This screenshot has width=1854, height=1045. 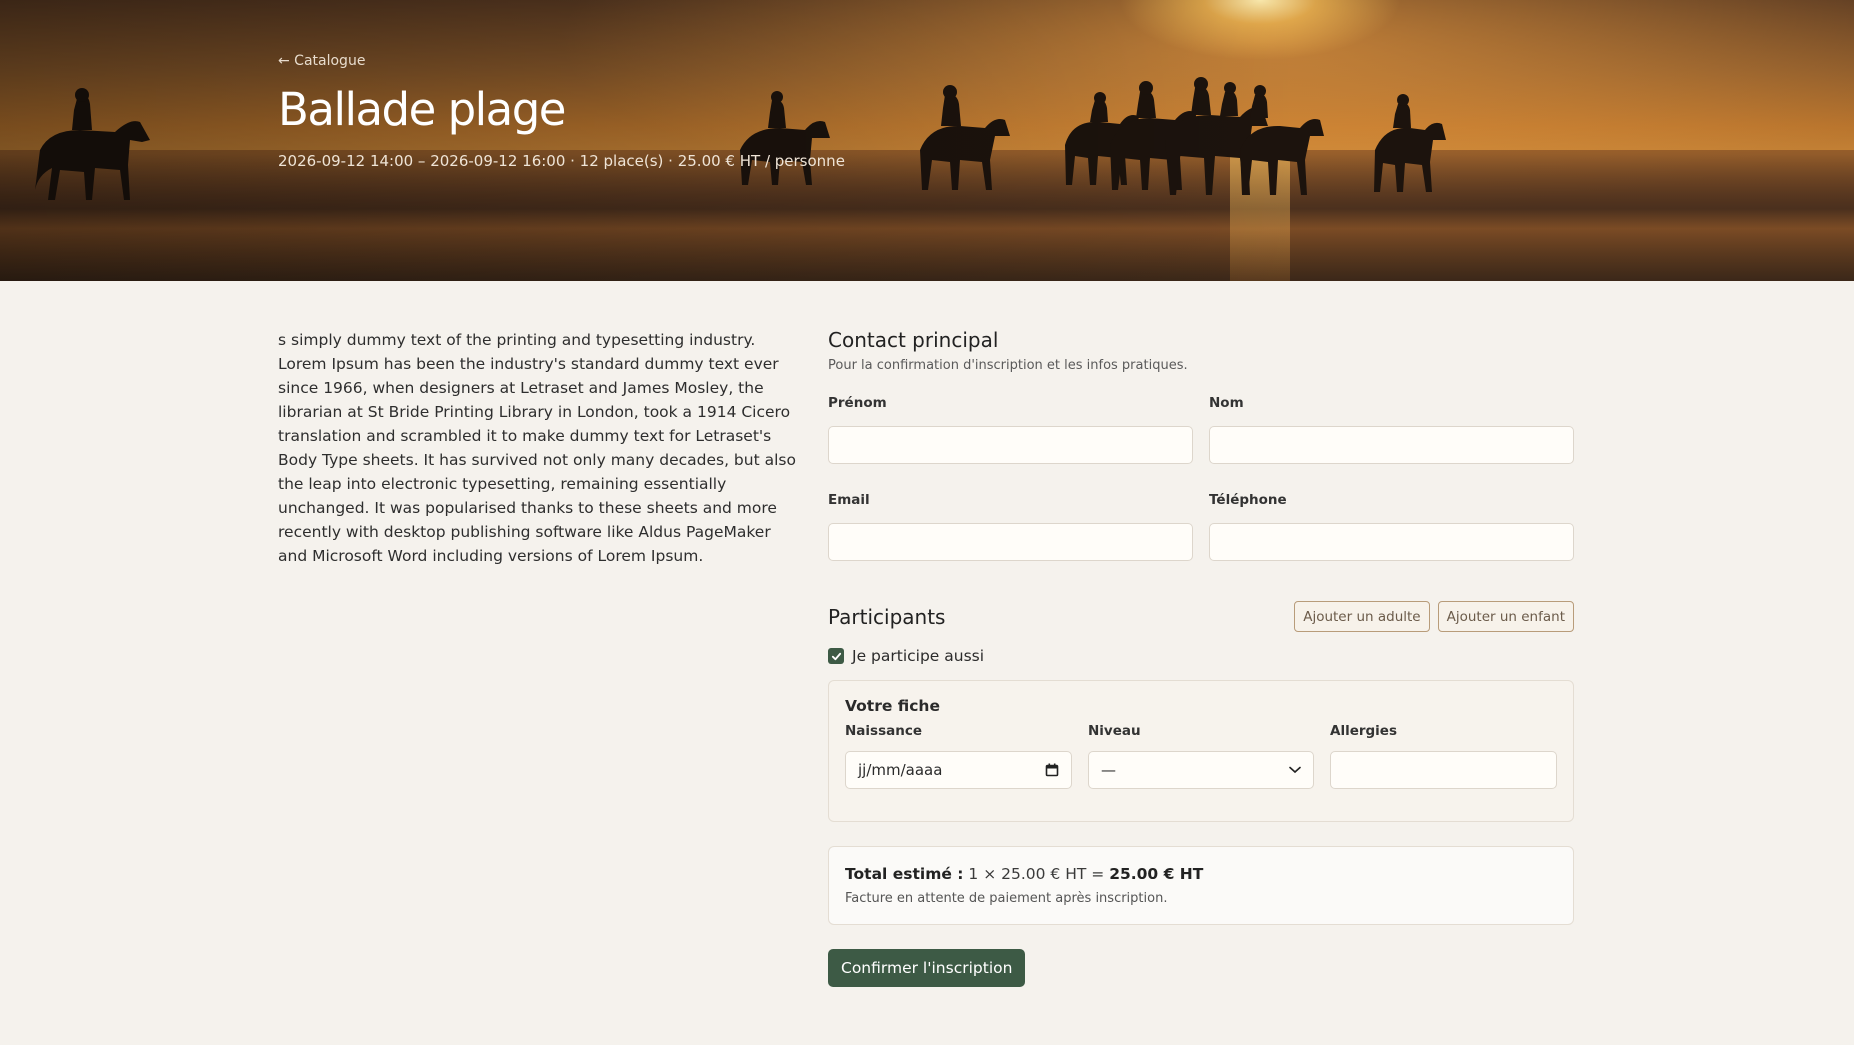 What do you see at coordinates (1010, 542) in the screenshot?
I see `email-input` at bounding box center [1010, 542].